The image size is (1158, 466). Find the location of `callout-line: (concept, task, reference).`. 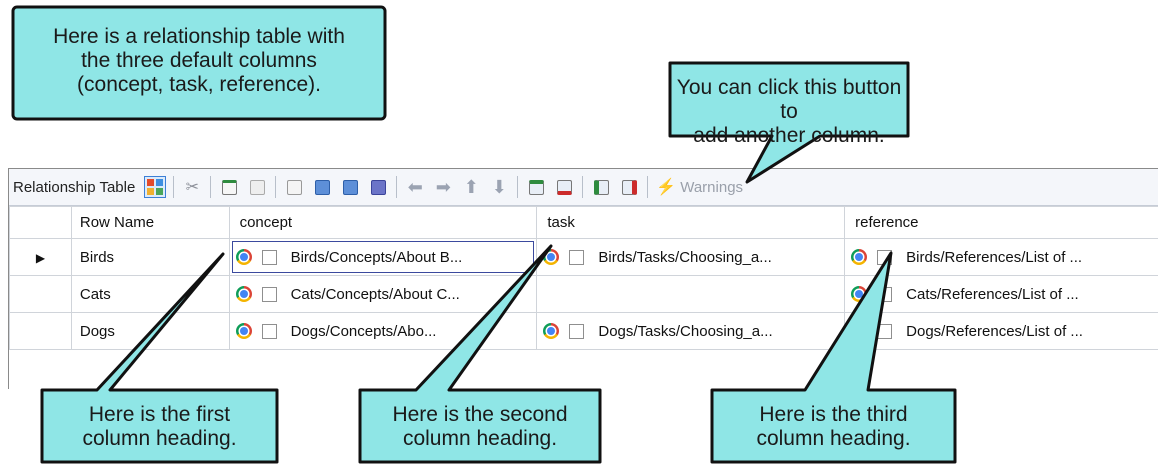

callout-line: (concept, task, reference). is located at coordinates (199, 84).